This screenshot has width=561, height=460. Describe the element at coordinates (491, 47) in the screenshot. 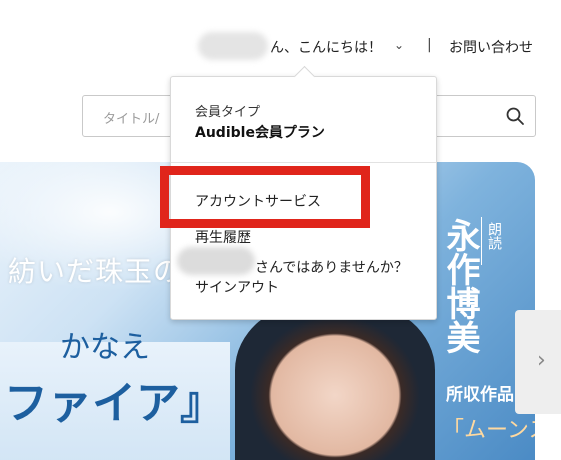

I see `contact-link: お問い合わせ` at that location.